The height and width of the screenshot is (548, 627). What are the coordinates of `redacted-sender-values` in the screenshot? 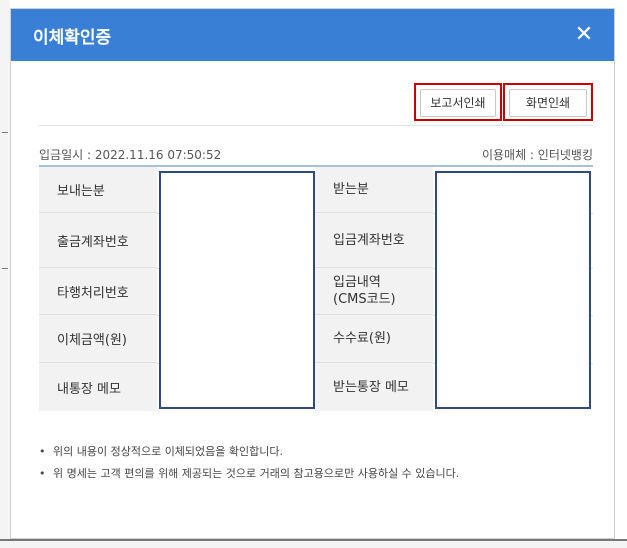 It's located at (237, 290).